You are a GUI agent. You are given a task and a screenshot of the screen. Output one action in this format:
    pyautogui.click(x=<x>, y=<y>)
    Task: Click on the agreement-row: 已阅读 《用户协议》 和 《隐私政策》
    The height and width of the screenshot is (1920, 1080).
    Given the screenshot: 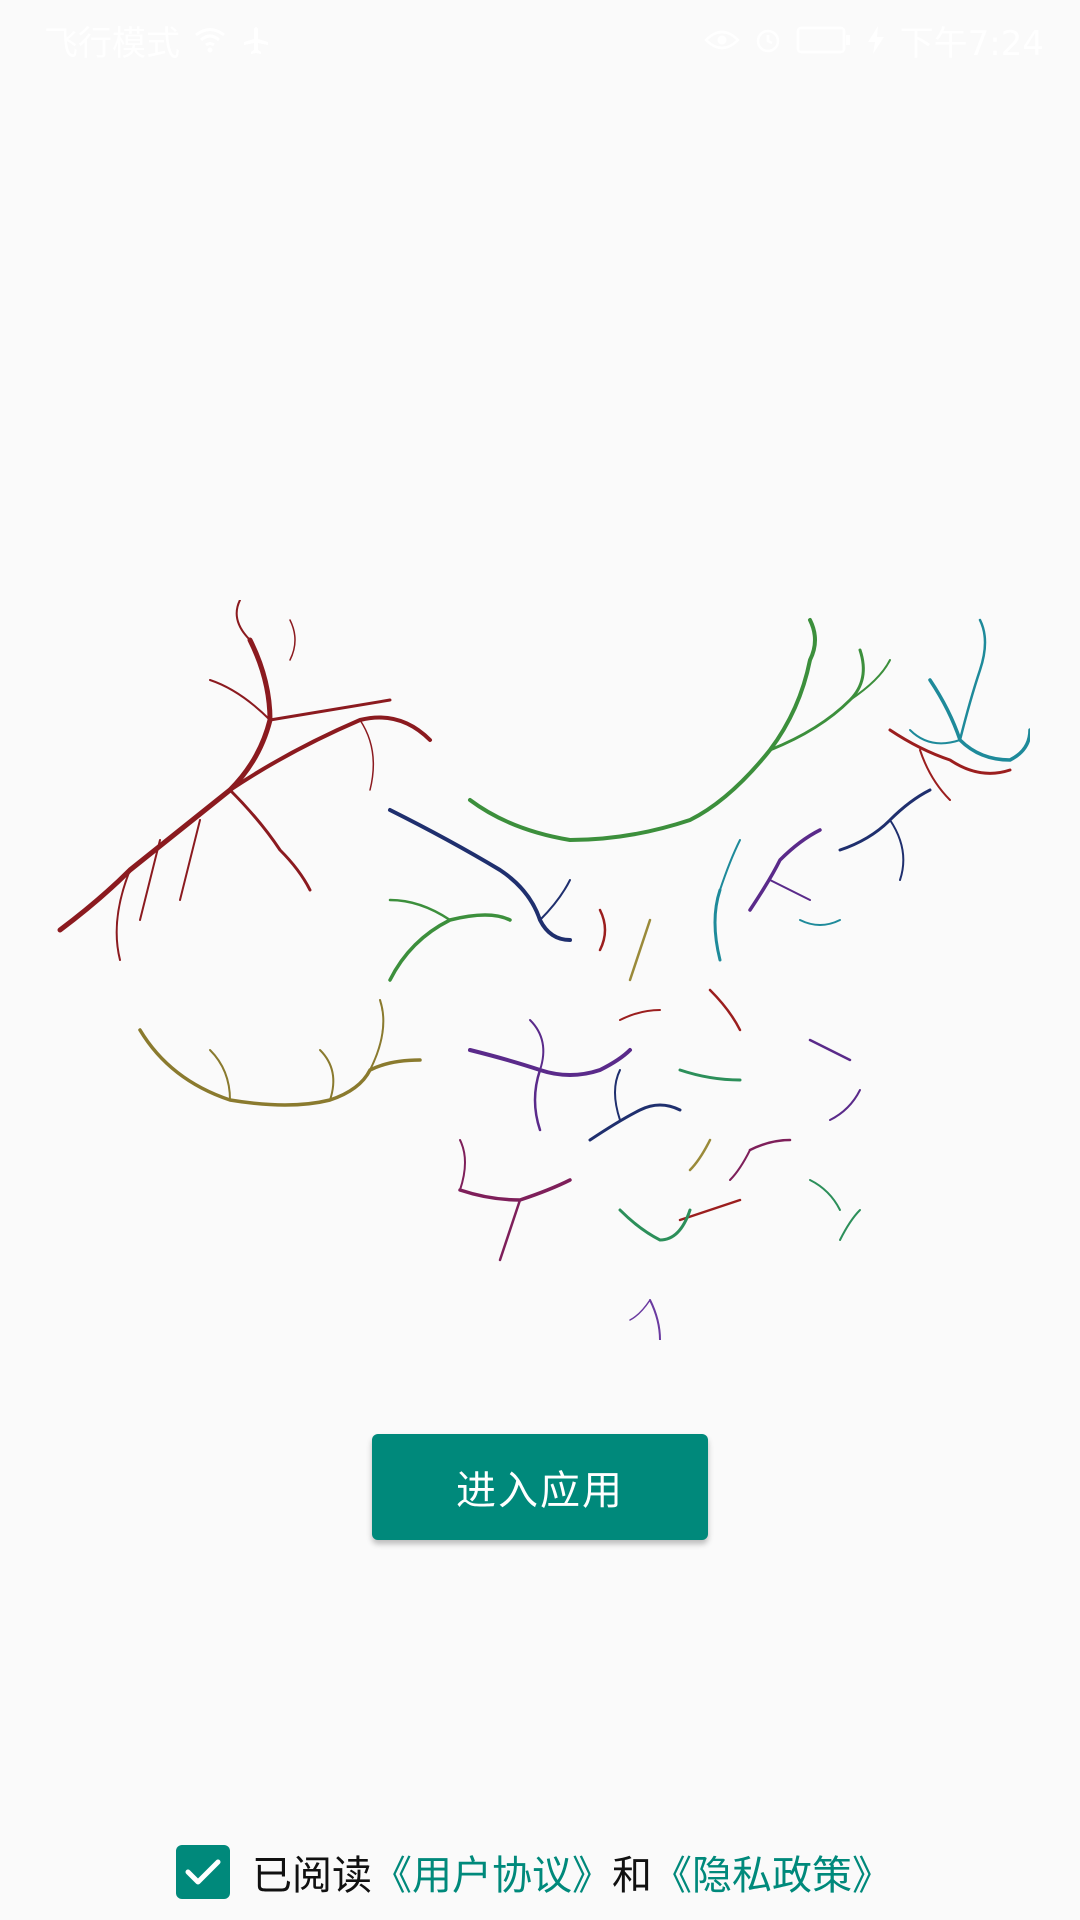 What is the action you would take?
    pyautogui.click(x=534, y=1872)
    